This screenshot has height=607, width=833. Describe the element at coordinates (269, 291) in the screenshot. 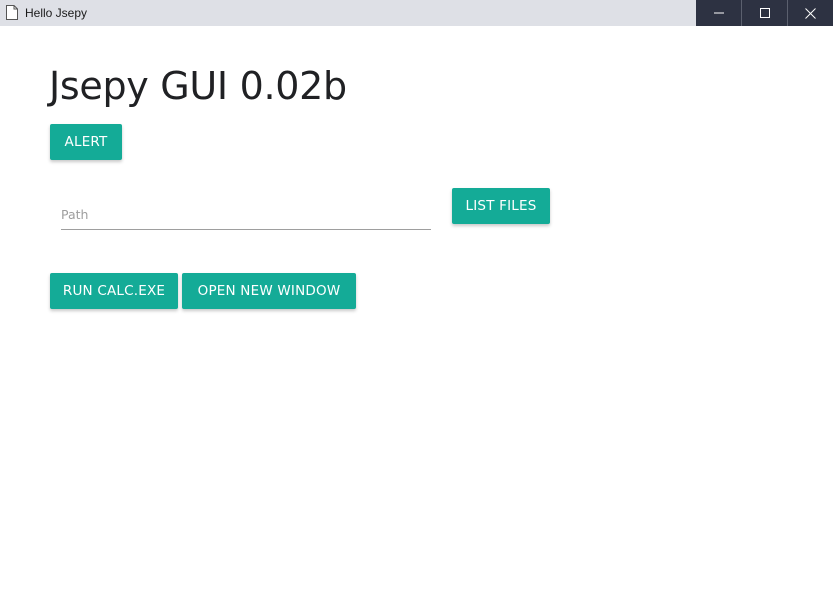

I see `open-new-window-button: OPEN NEW WINDOW` at that location.